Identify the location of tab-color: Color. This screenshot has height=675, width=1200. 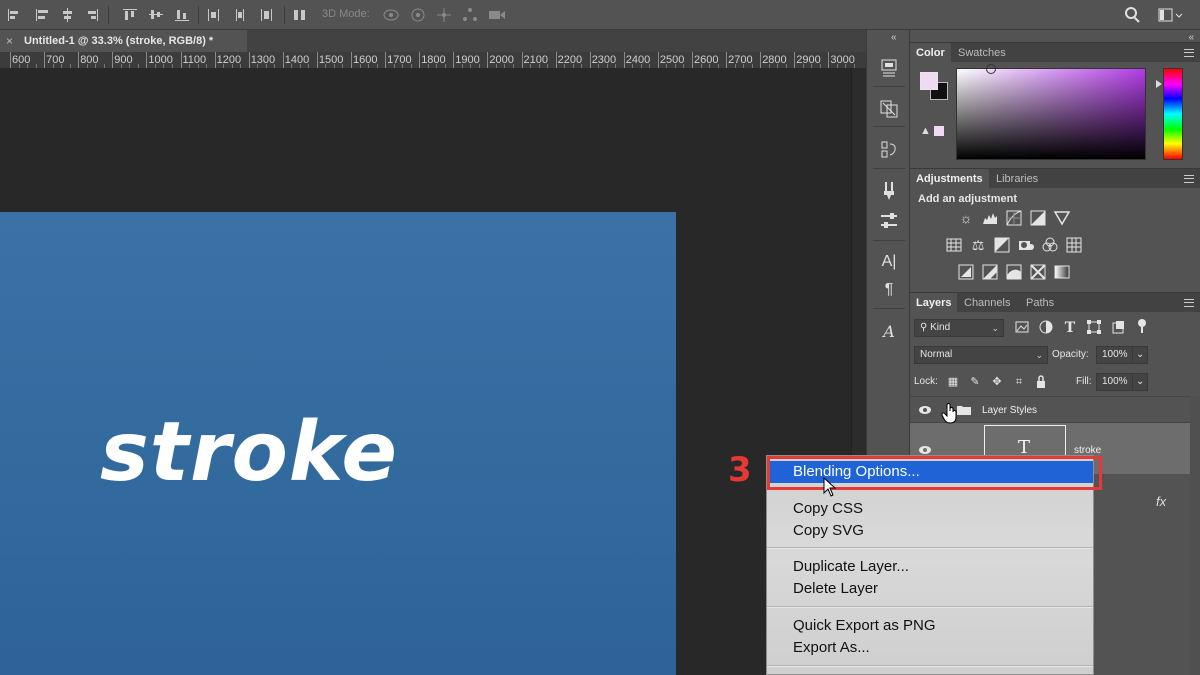
(930, 53).